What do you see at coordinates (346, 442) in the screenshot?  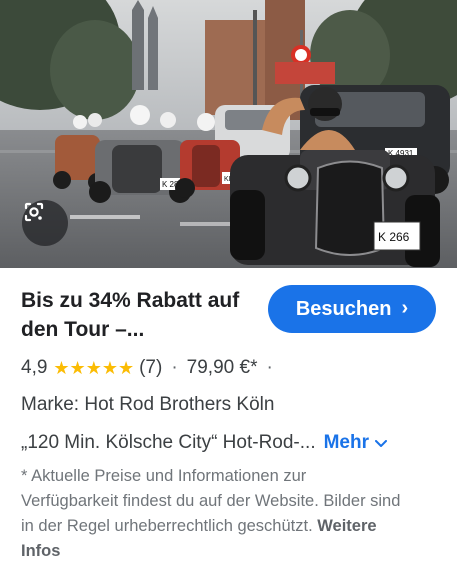 I see `more-label: Mehr` at bounding box center [346, 442].